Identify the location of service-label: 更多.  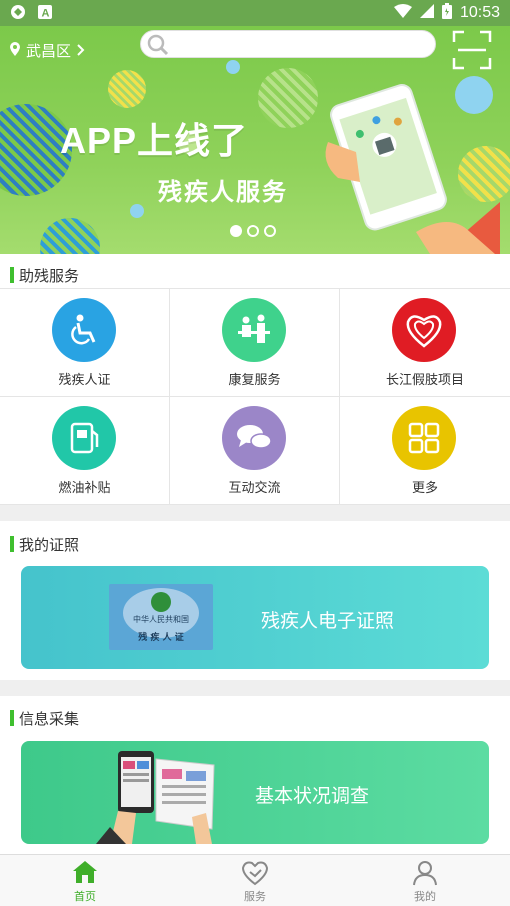
(424, 488).